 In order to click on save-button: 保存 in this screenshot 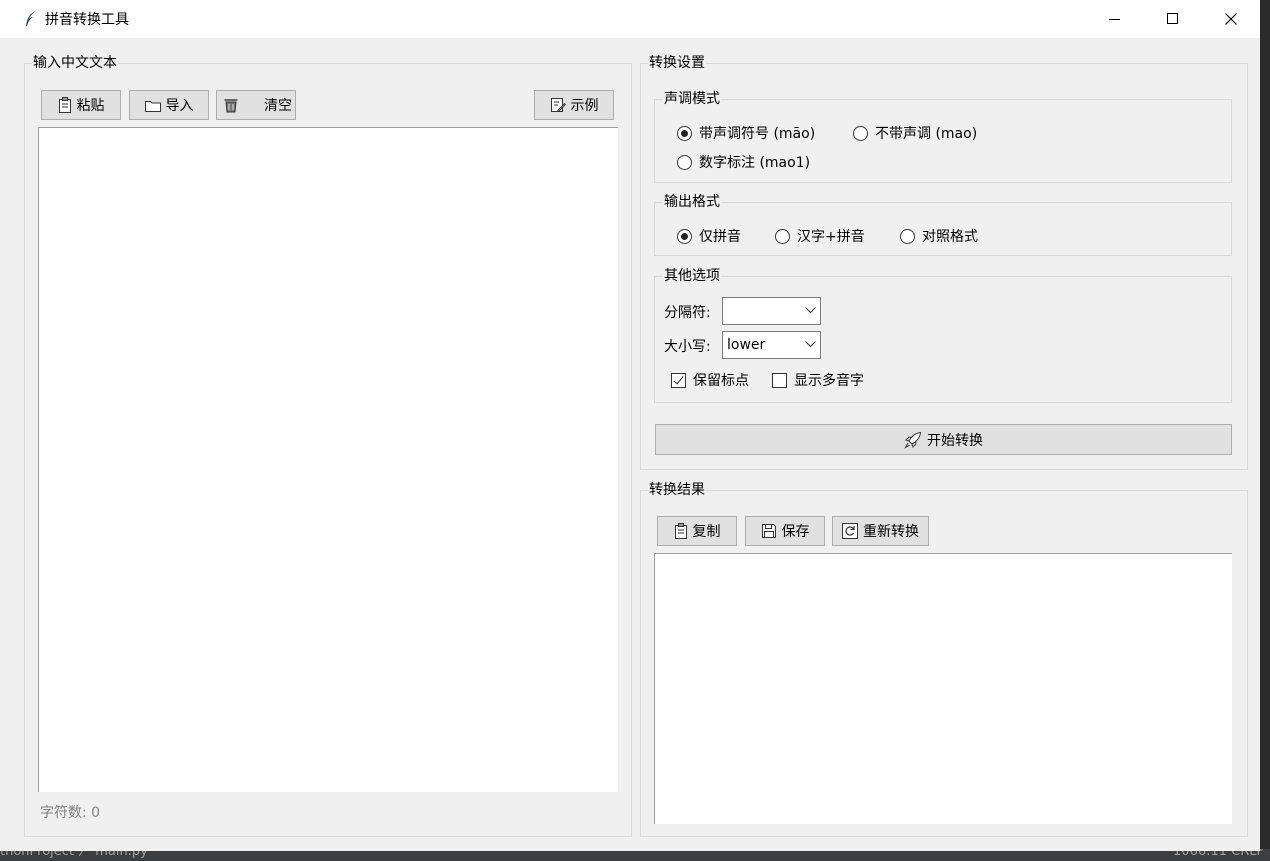, I will do `click(785, 531)`.